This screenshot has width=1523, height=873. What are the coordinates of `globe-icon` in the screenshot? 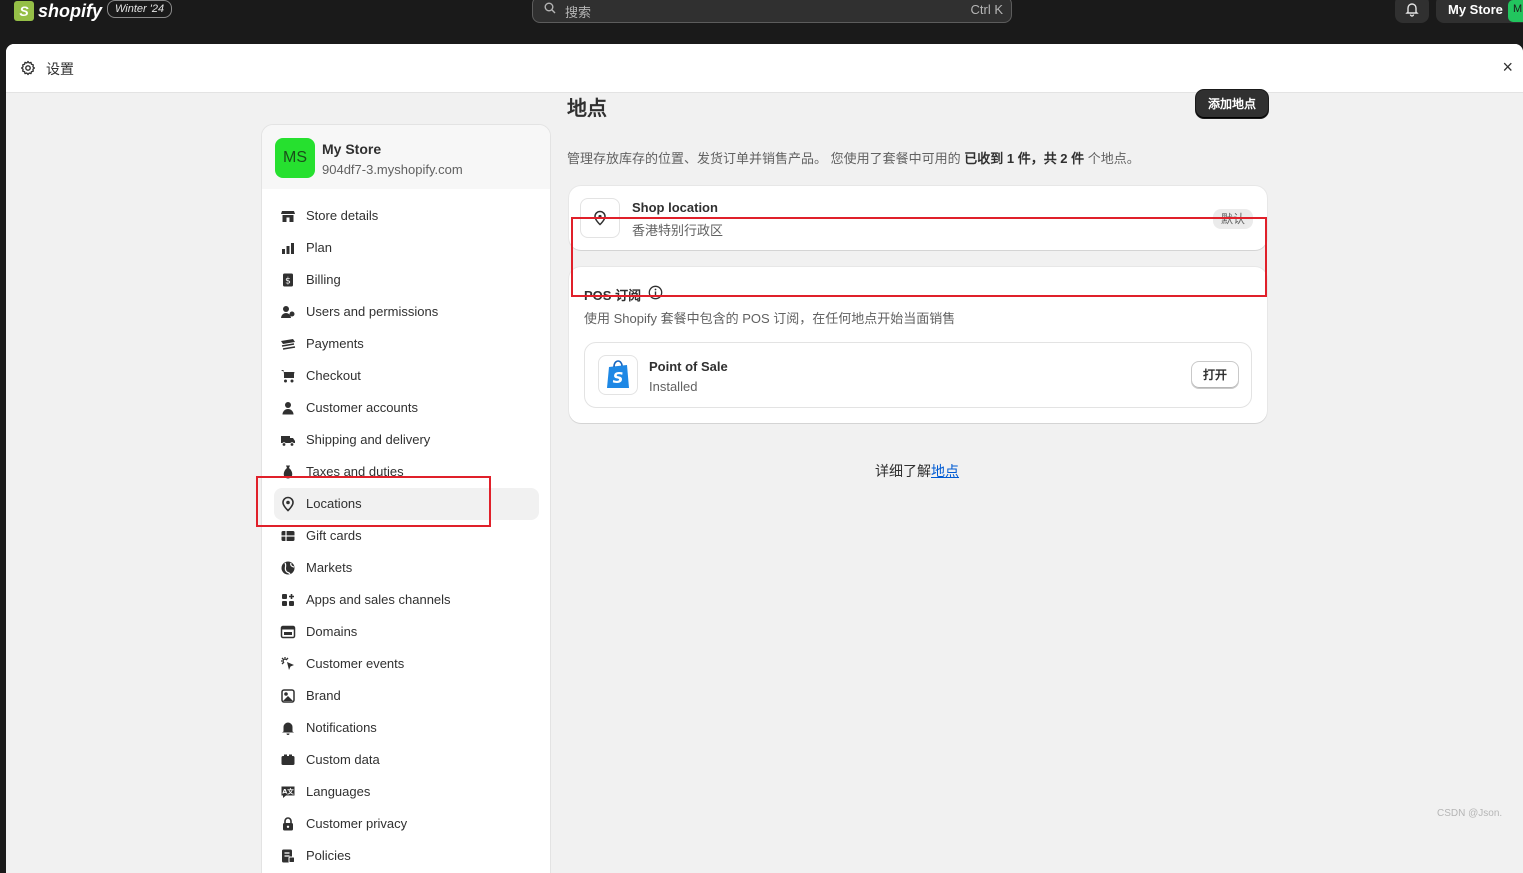 It's located at (288, 568).